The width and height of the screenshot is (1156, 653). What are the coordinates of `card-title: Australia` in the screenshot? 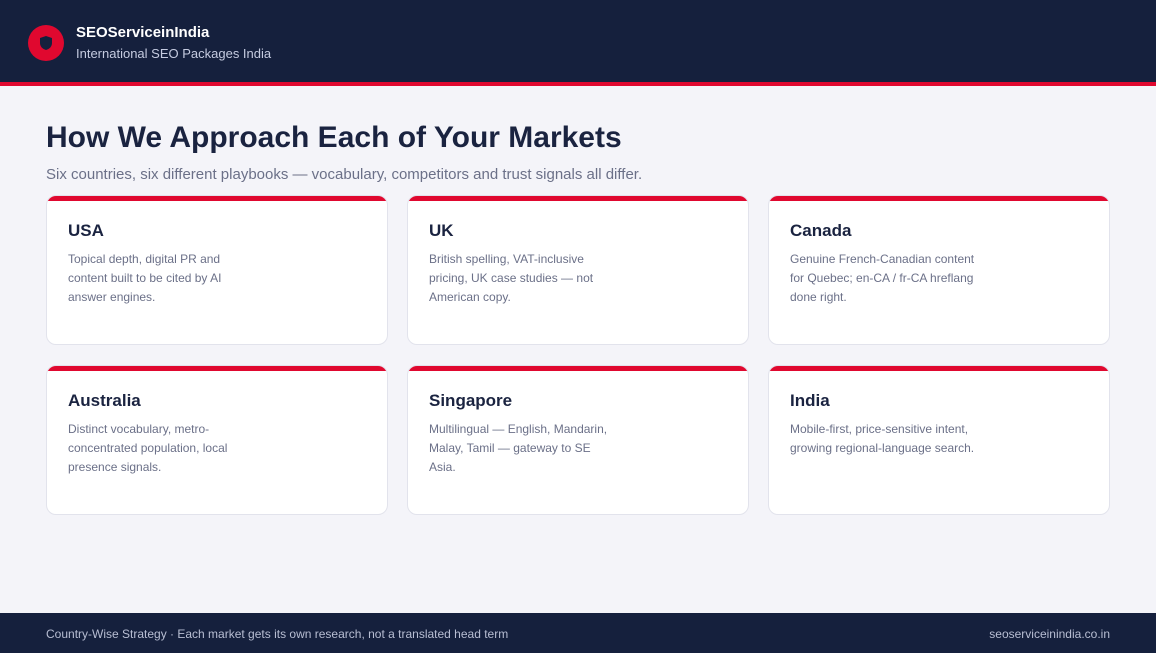 It's located at (104, 400).